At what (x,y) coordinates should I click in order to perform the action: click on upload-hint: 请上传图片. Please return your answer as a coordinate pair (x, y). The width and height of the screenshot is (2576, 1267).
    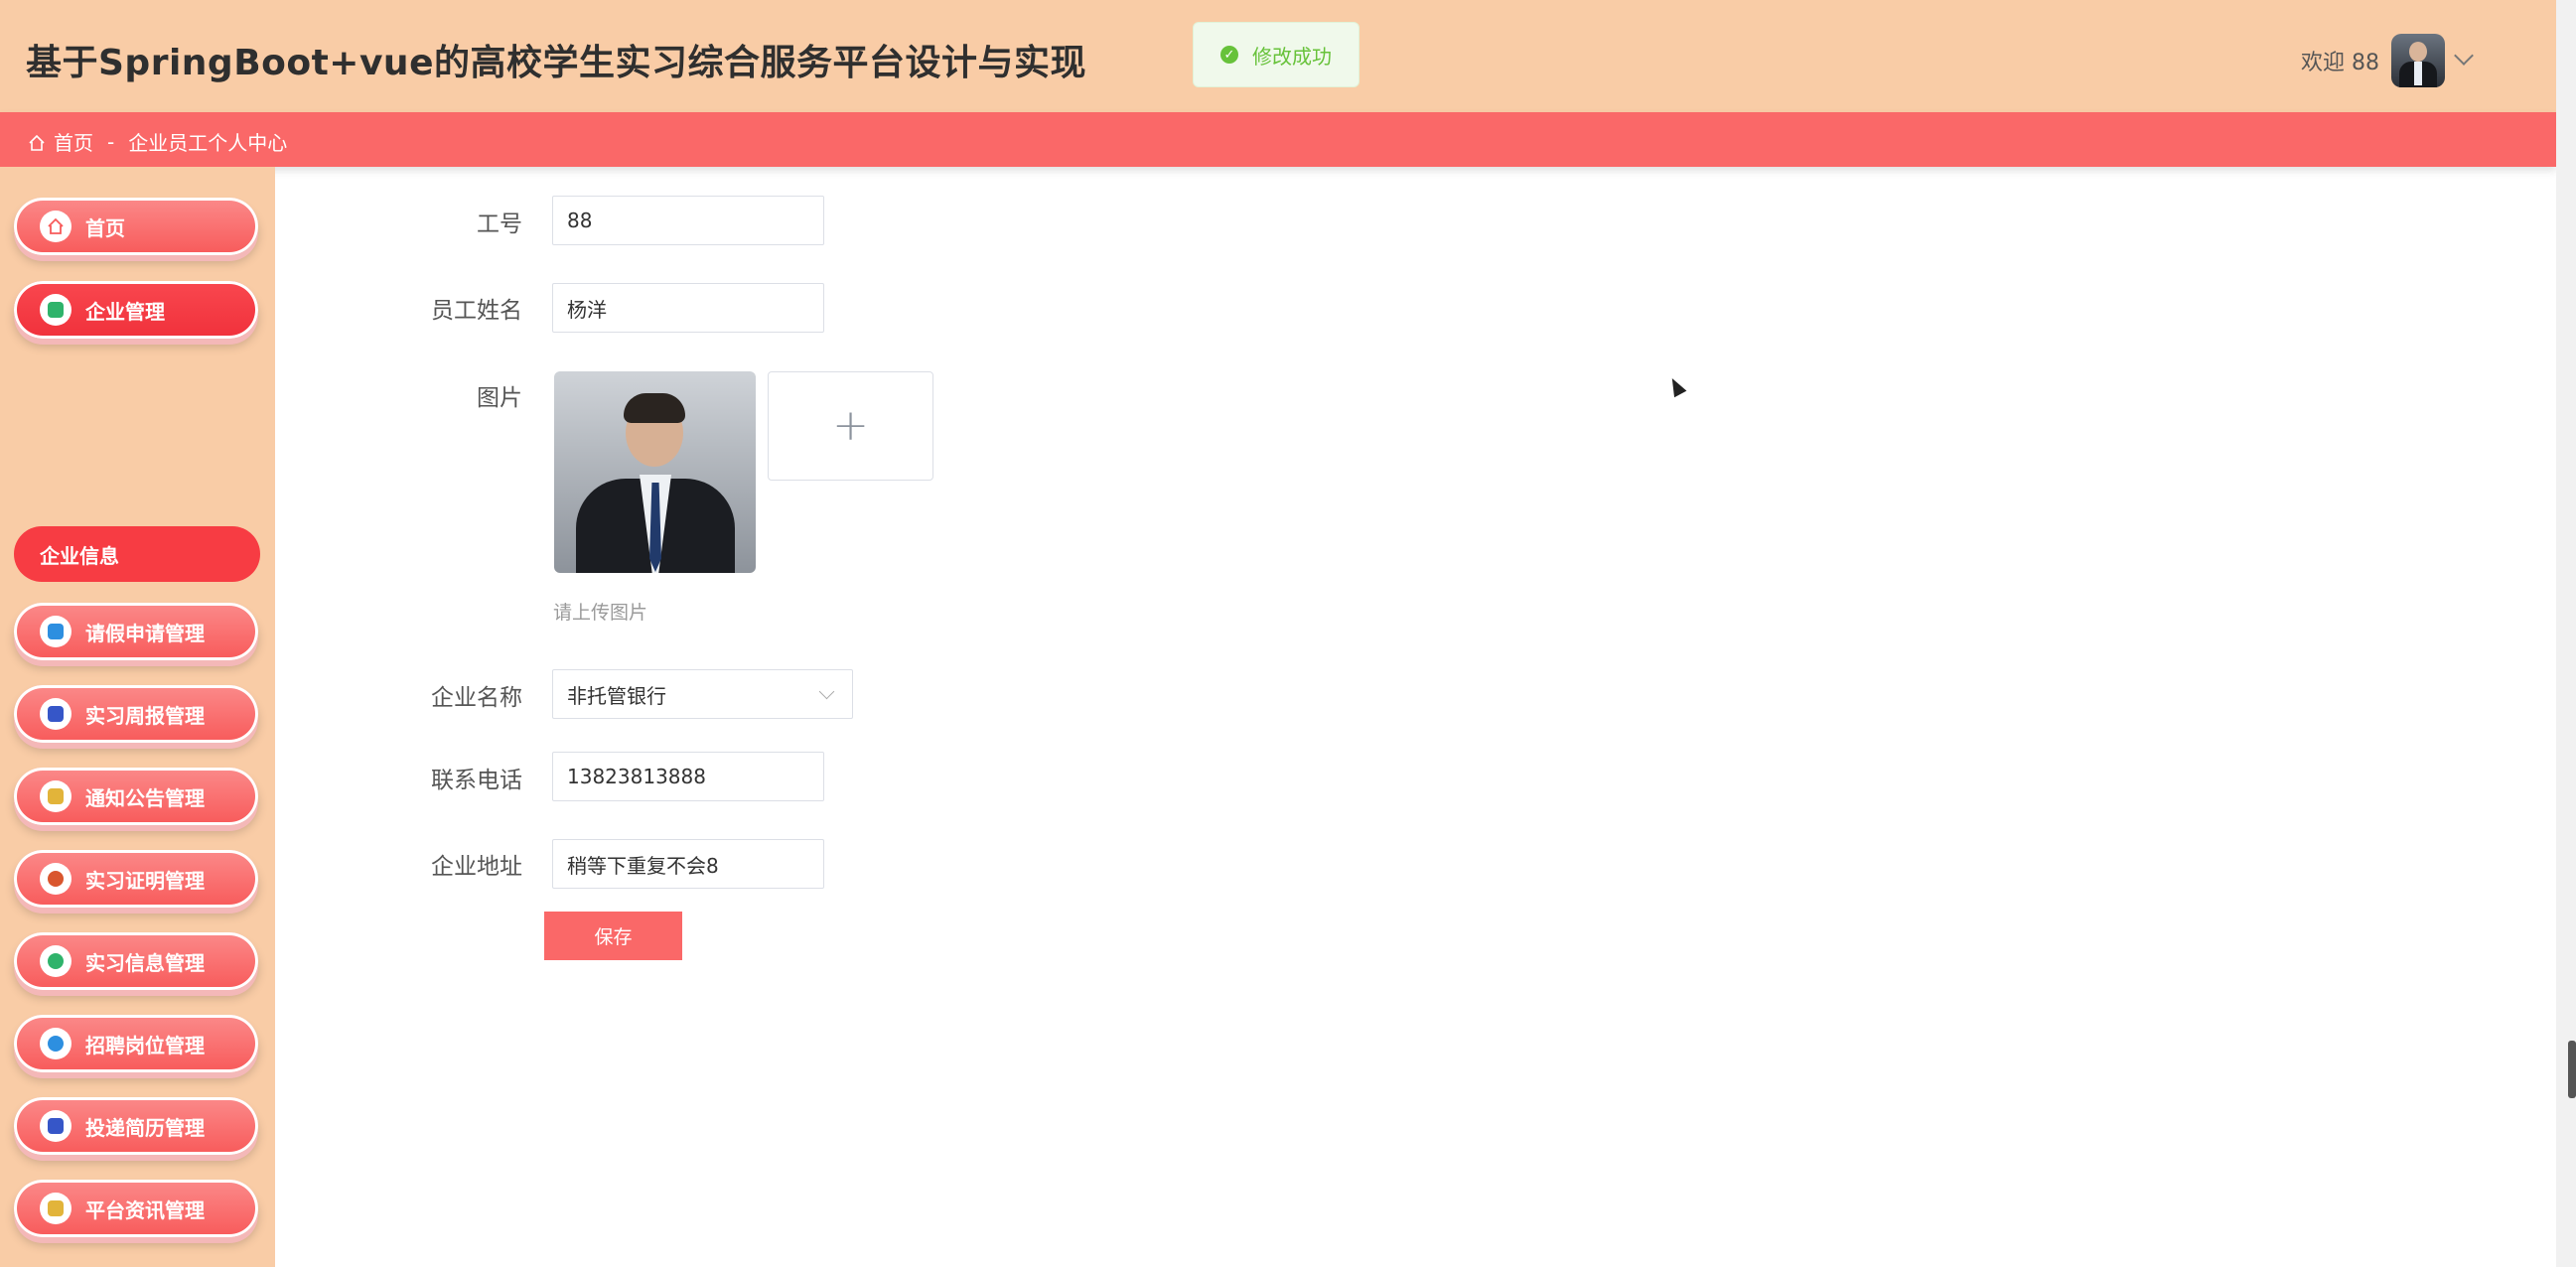
    Looking at the image, I should click on (600, 613).